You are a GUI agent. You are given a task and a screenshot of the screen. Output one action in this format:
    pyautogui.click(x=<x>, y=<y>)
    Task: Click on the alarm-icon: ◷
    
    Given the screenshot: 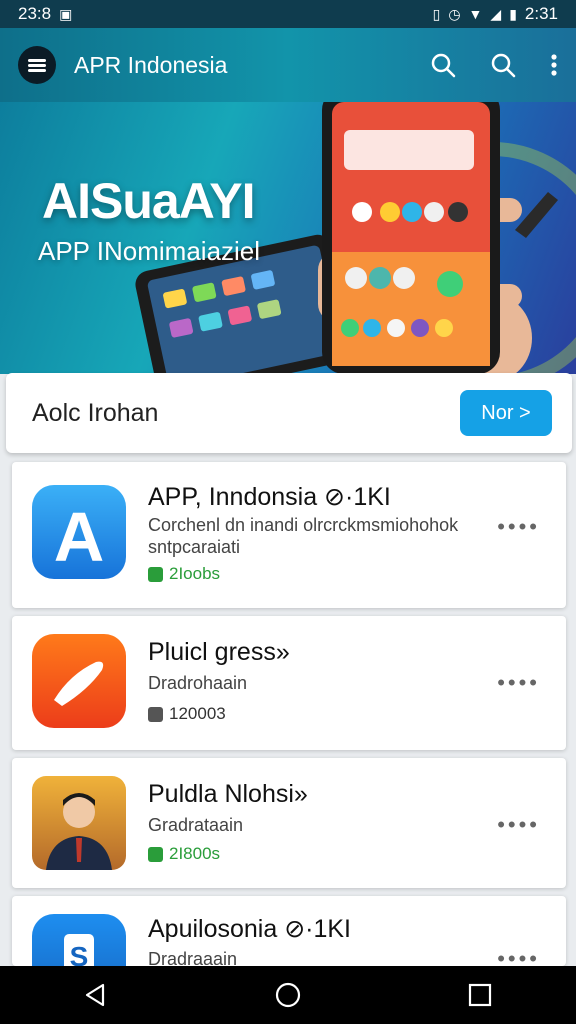 What is the action you would take?
    pyautogui.click(x=454, y=14)
    